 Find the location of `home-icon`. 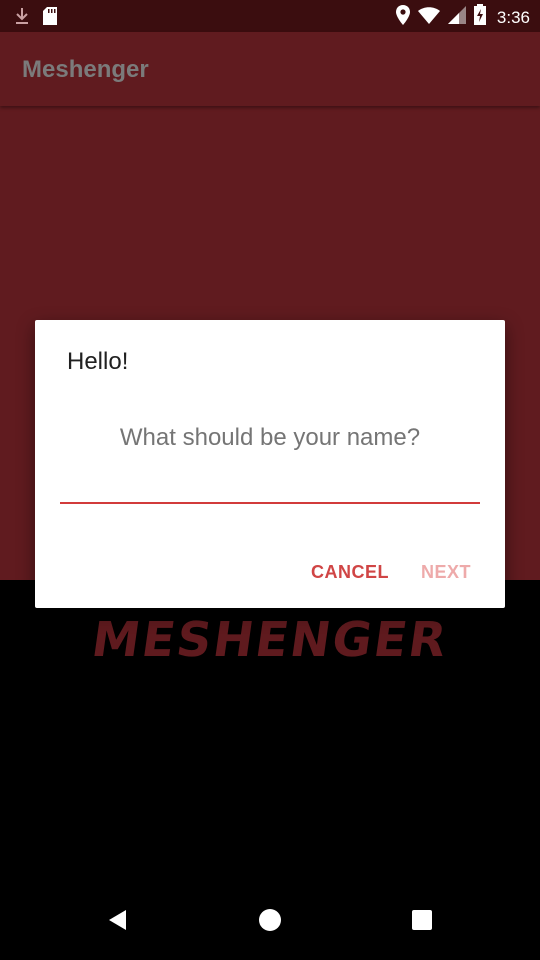

home-icon is located at coordinates (270, 920).